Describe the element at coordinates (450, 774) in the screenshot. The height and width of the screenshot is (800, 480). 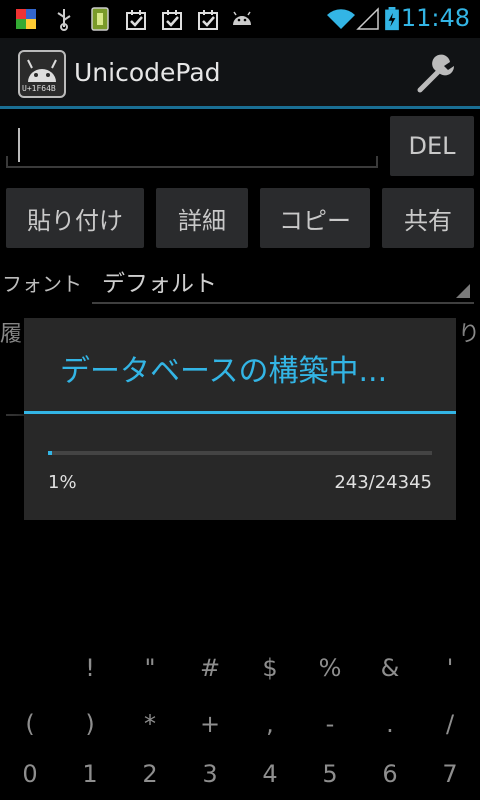
I see `char-cell: 7` at that location.